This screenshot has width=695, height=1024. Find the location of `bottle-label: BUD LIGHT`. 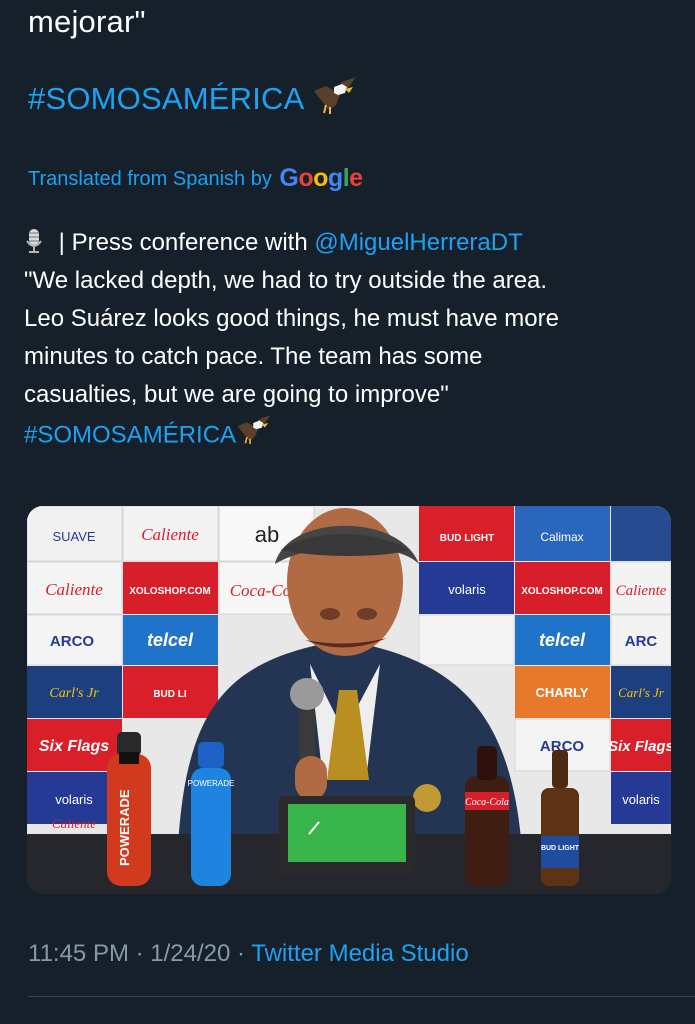

bottle-label: BUD LIGHT is located at coordinates (560, 848).